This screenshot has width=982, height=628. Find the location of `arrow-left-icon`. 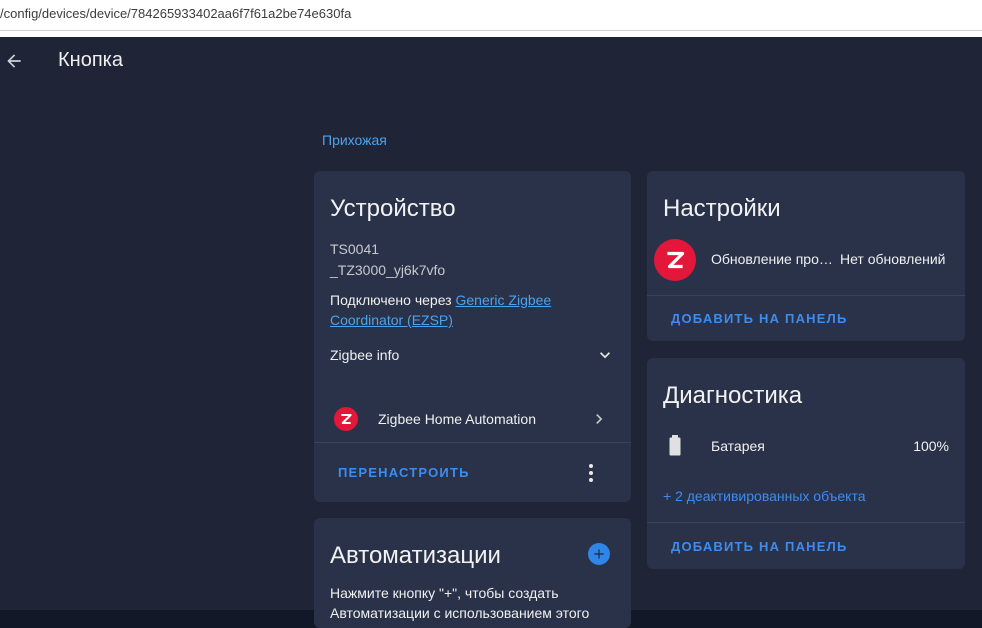

arrow-left-icon is located at coordinates (14, 61).